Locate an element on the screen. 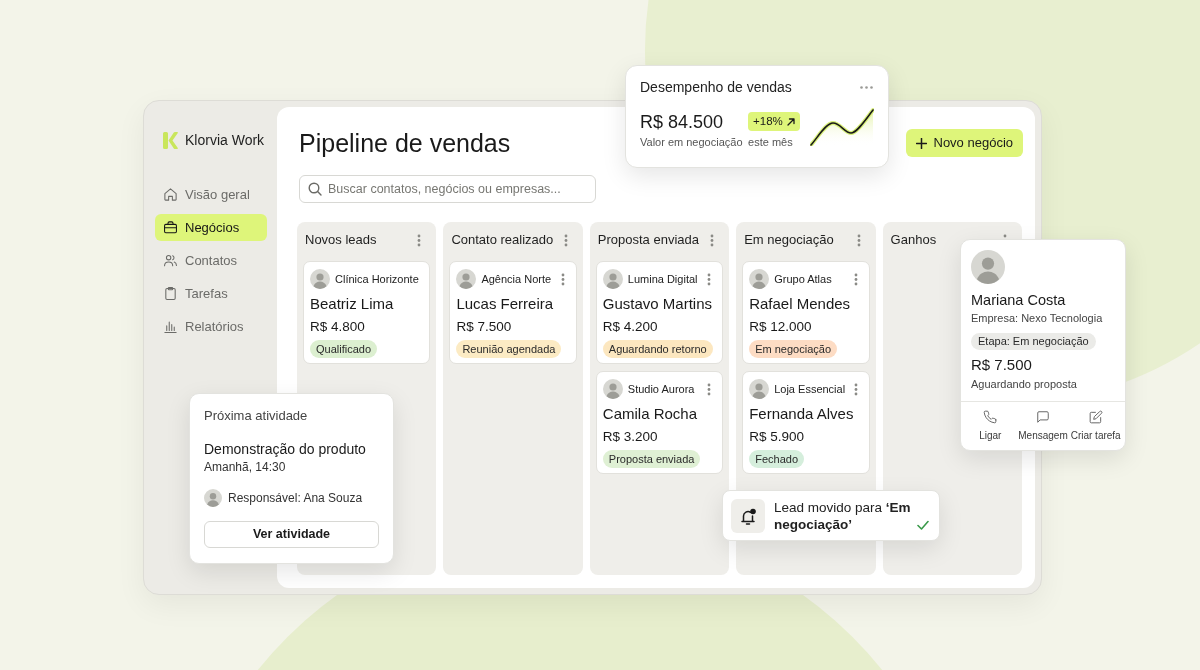  phone-icon is located at coordinates (990, 417).